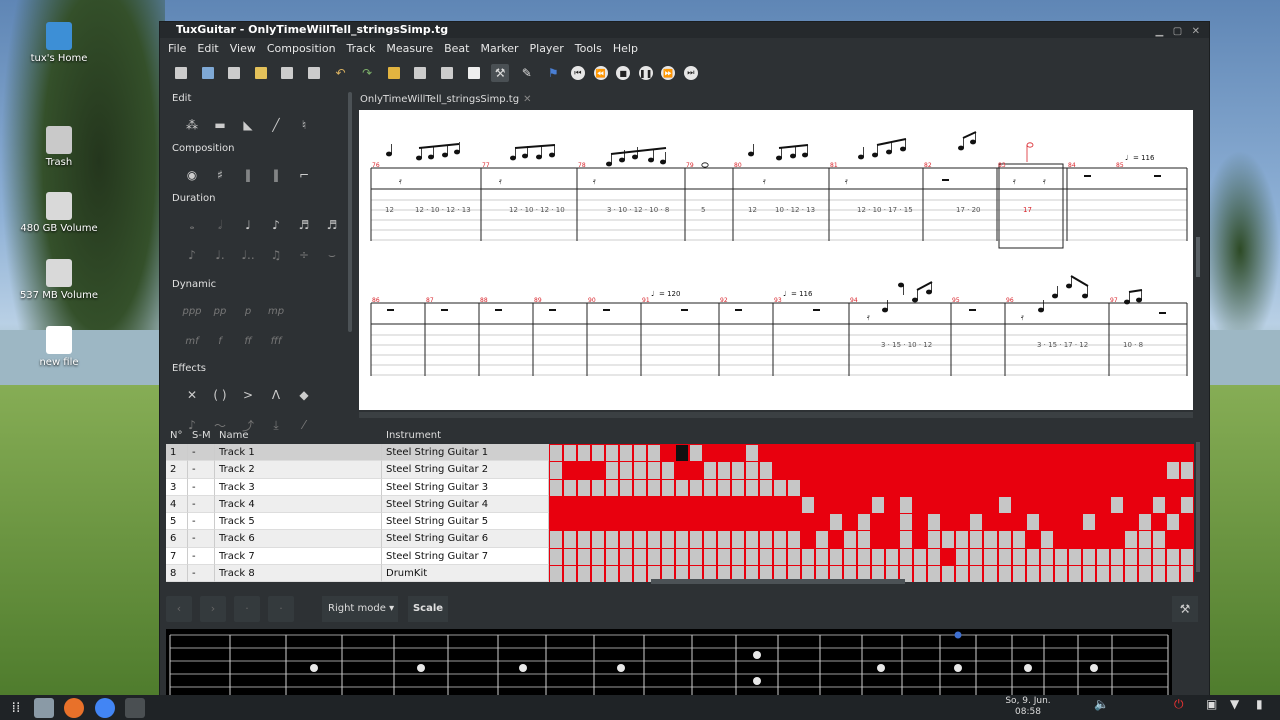 This screenshot has height=720, width=1280. What do you see at coordinates (44, 708) in the screenshot?
I see `files-app-icon` at bounding box center [44, 708].